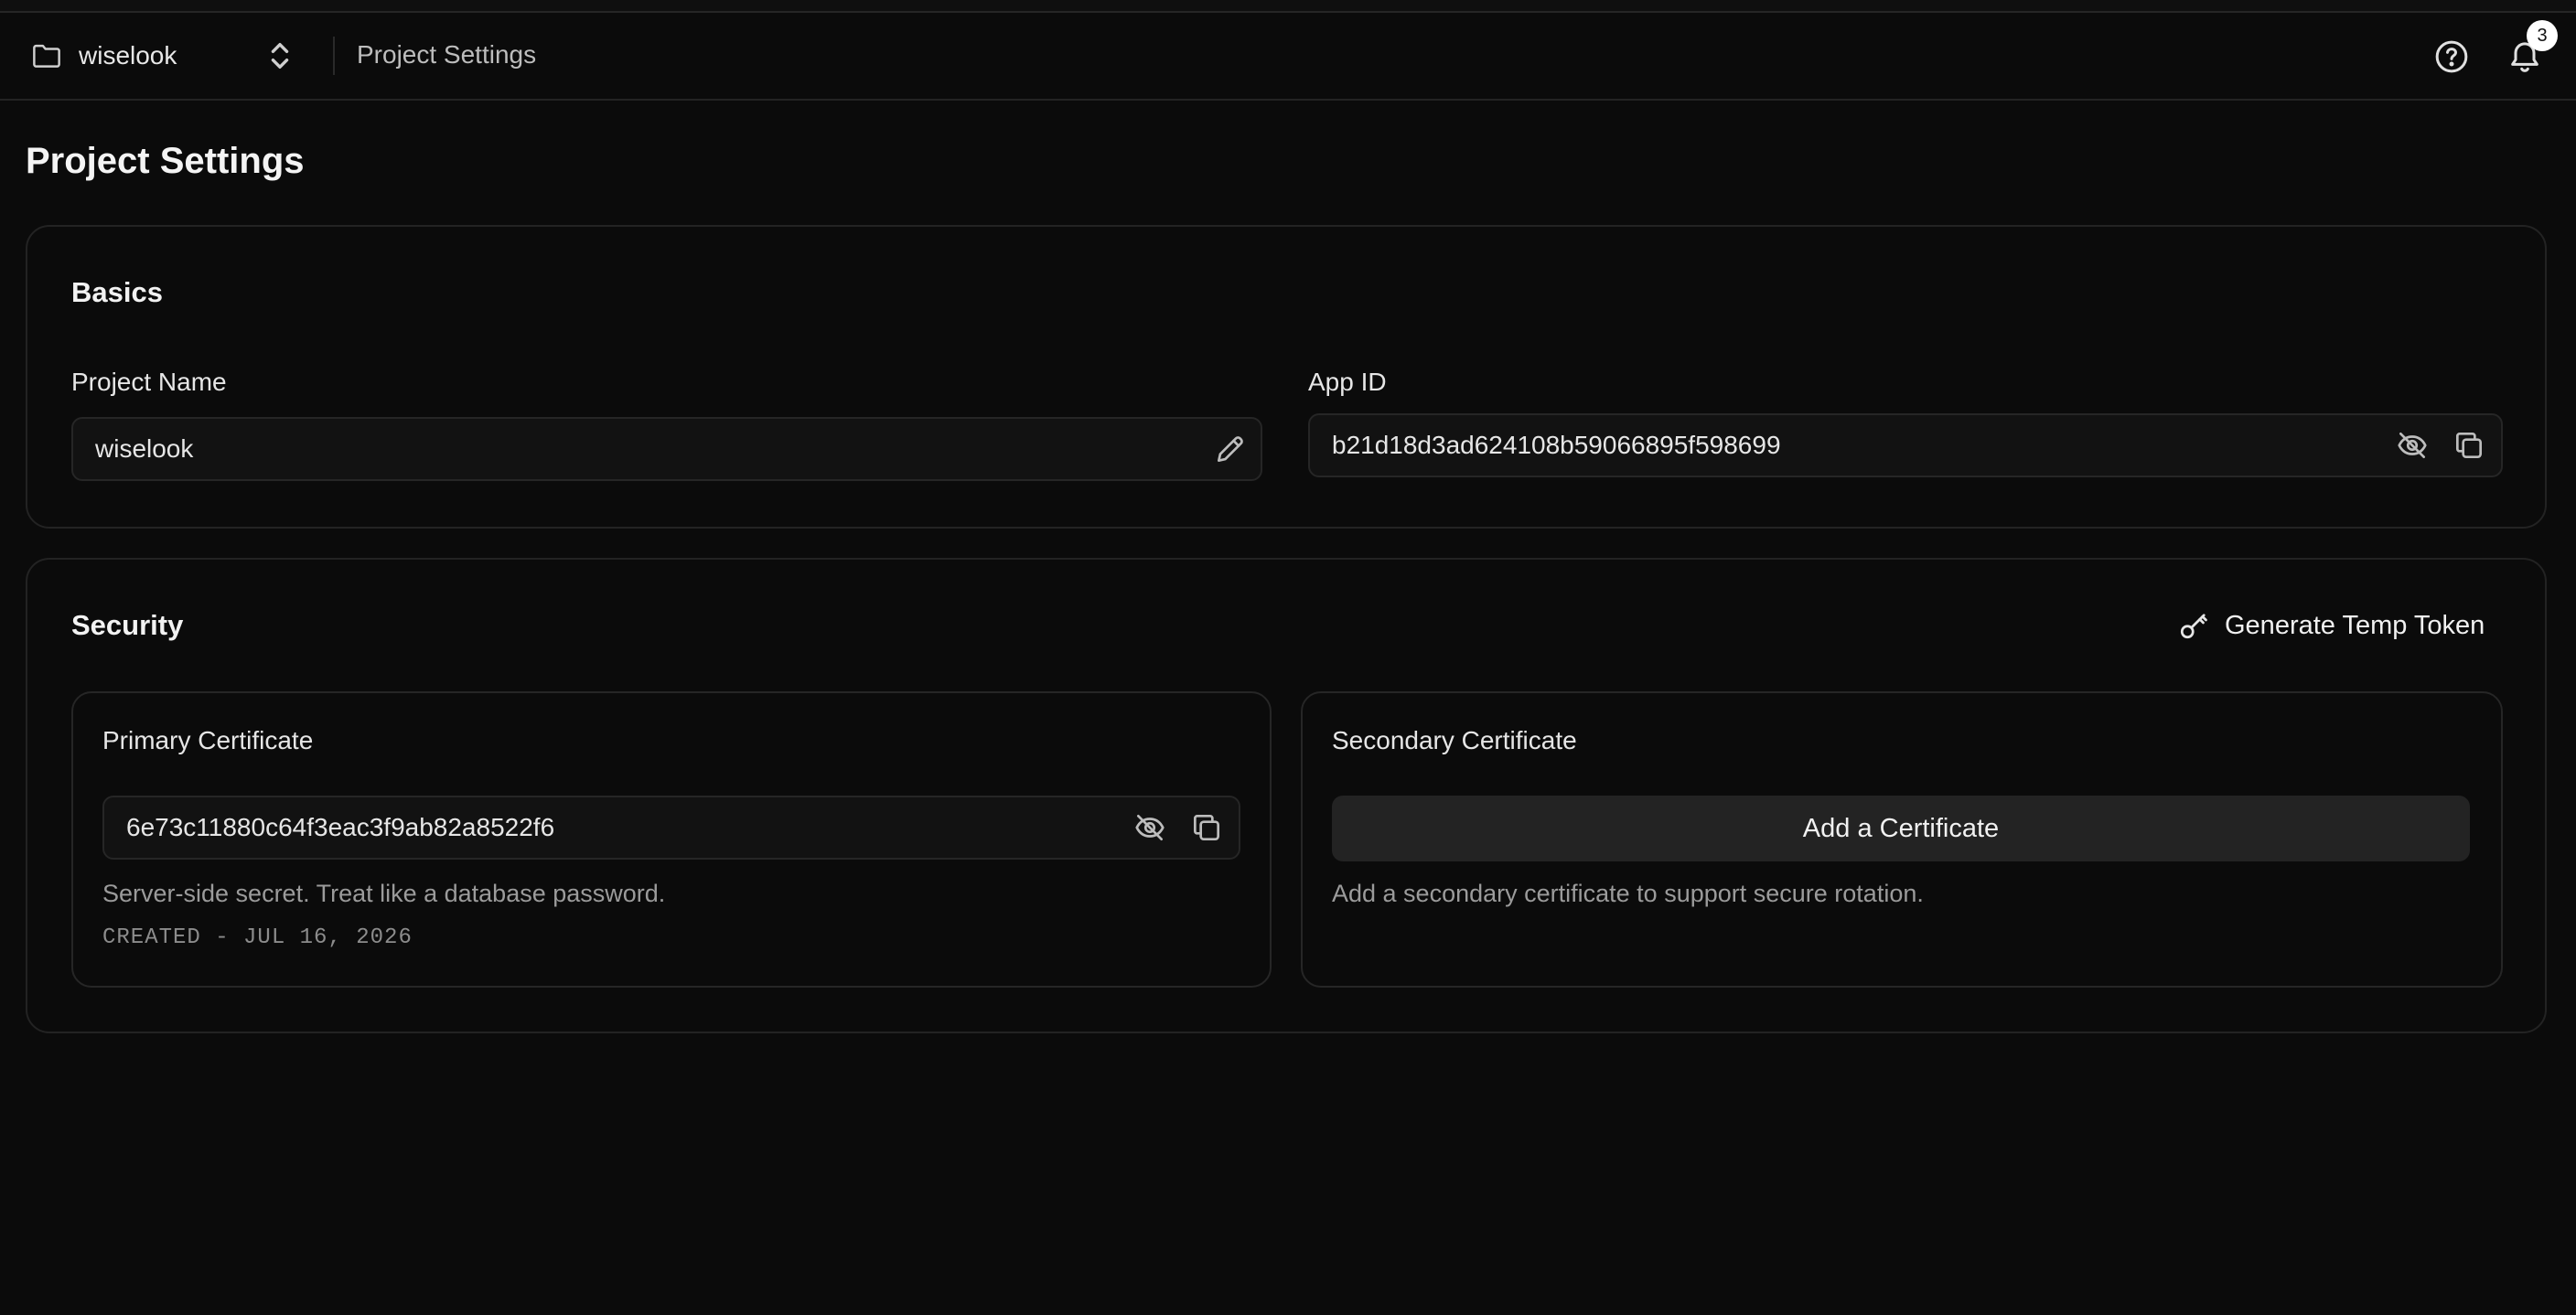  What do you see at coordinates (149, 382) in the screenshot?
I see `project-name-label: Project Name` at bounding box center [149, 382].